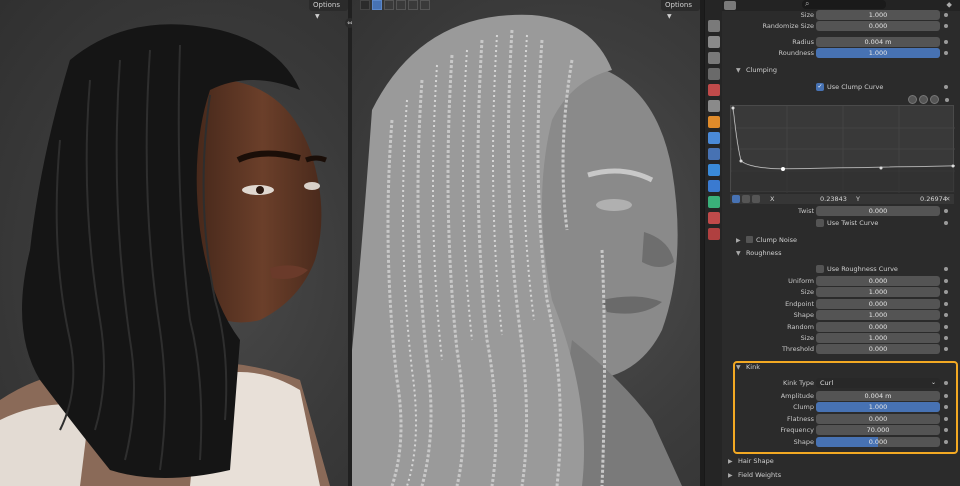  Describe the element at coordinates (425, 5) in the screenshot. I see `select-box-intersect-icon` at that location.